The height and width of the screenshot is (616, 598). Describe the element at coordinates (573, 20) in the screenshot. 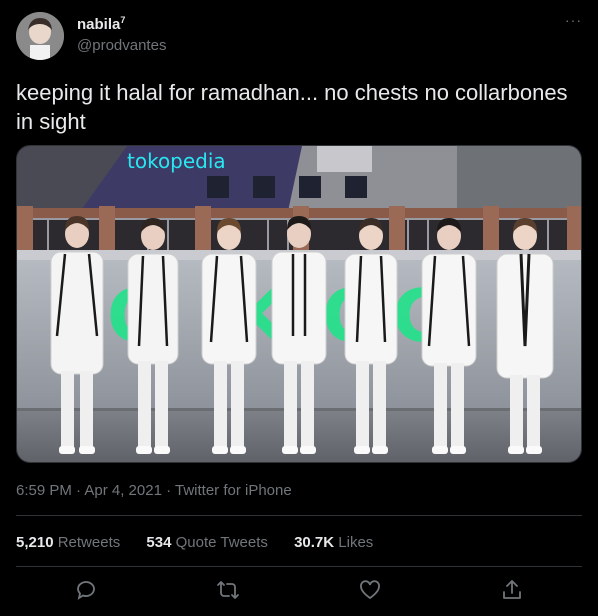

I see `more-options-icon: ···` at that location.